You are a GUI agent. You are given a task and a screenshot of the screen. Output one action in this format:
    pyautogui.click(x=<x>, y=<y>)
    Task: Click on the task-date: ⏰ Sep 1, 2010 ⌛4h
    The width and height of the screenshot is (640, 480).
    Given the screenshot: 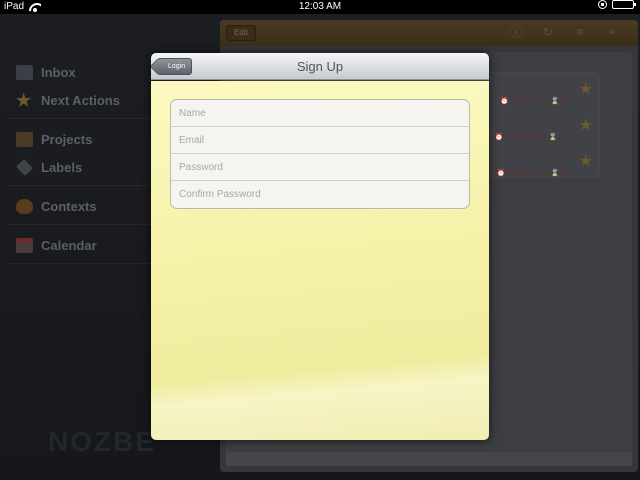 What is the action you would take?
    pyautogui.click(x=533, y=101)
    